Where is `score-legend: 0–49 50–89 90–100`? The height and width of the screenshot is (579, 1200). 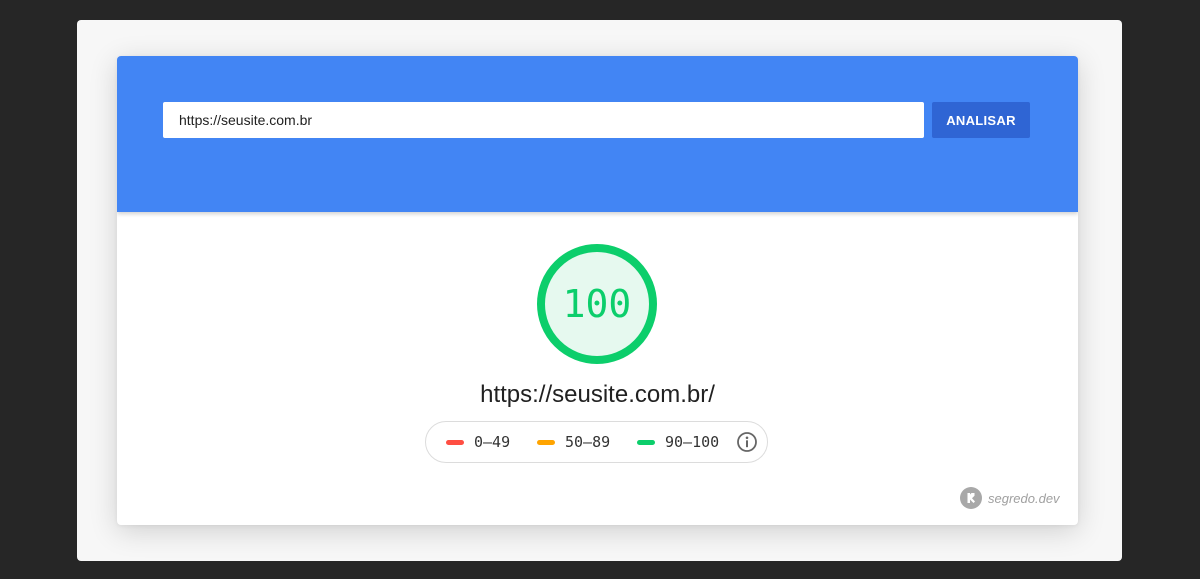 score-legend: 0–49 50–89 90–100 is located at coordinates (596, 442).